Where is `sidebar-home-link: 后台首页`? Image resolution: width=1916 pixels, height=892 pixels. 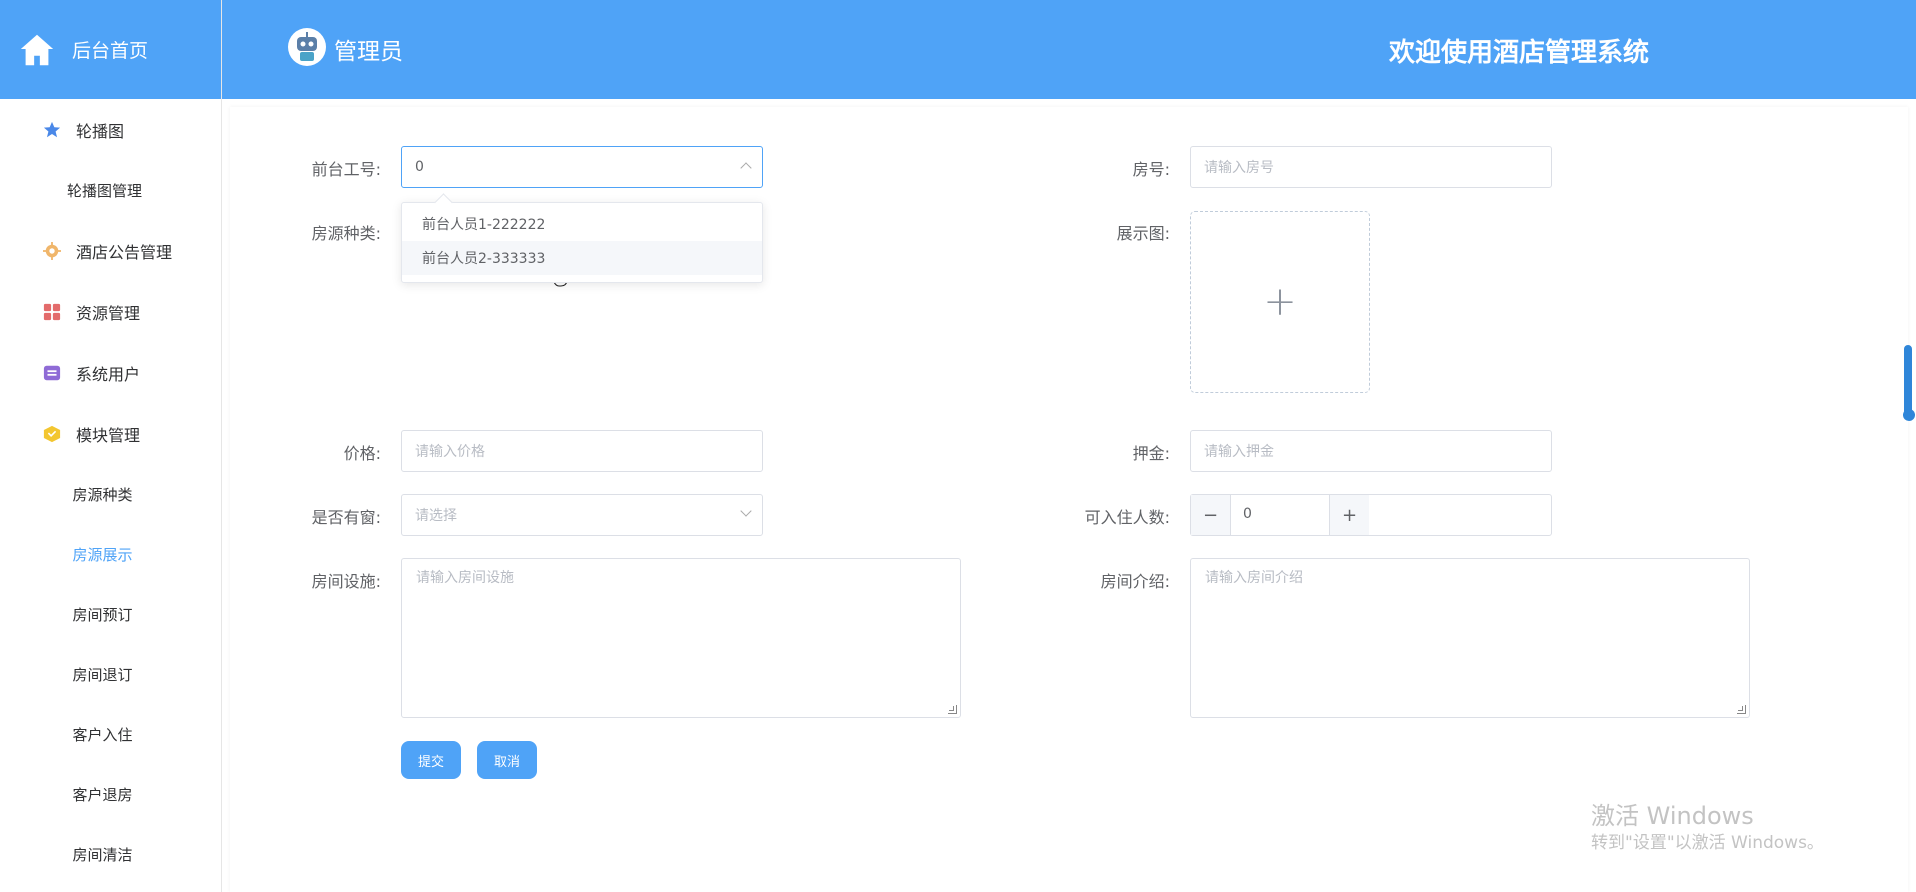
sidebar-home-link: 后台首页 is located at coordinates (110, 49).